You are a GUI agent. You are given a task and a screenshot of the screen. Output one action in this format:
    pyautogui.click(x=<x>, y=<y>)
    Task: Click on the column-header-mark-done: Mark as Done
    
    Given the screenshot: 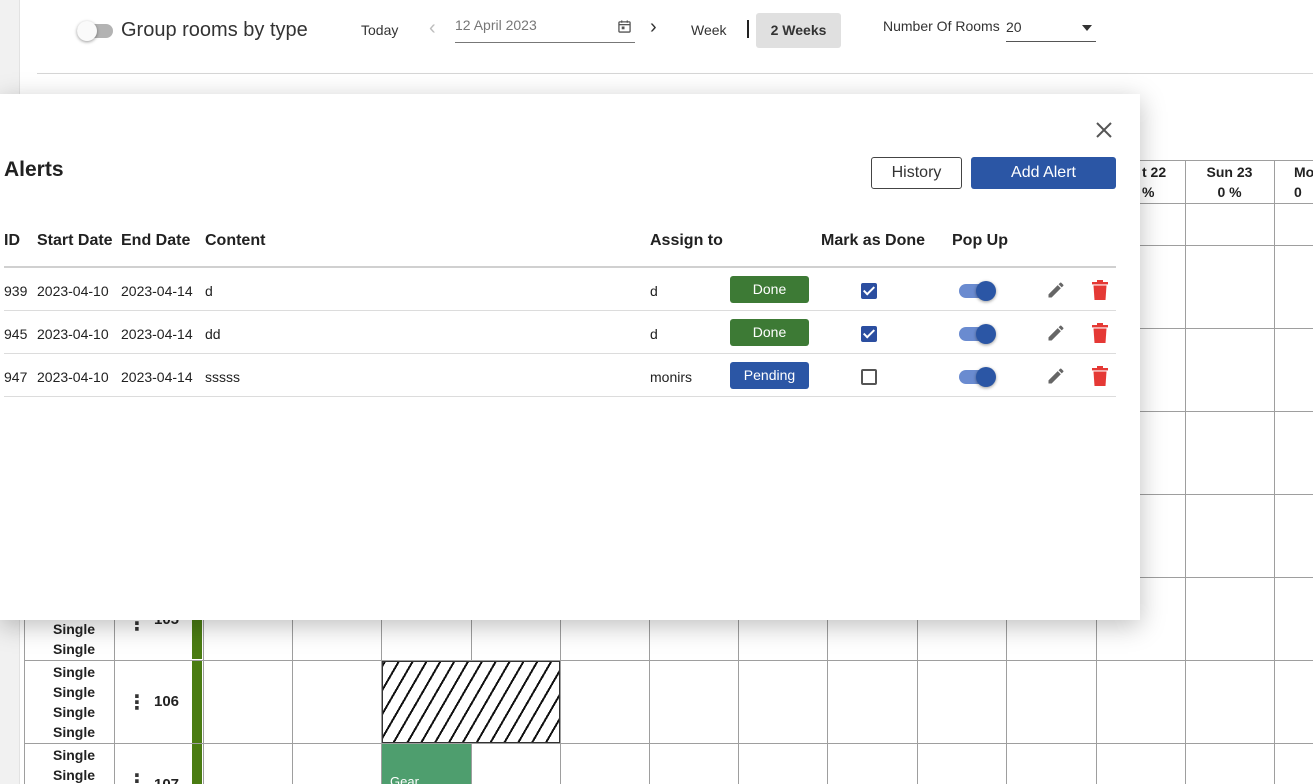 What is the action you would take?
    pyautogui.click(x=873, y=240)
    